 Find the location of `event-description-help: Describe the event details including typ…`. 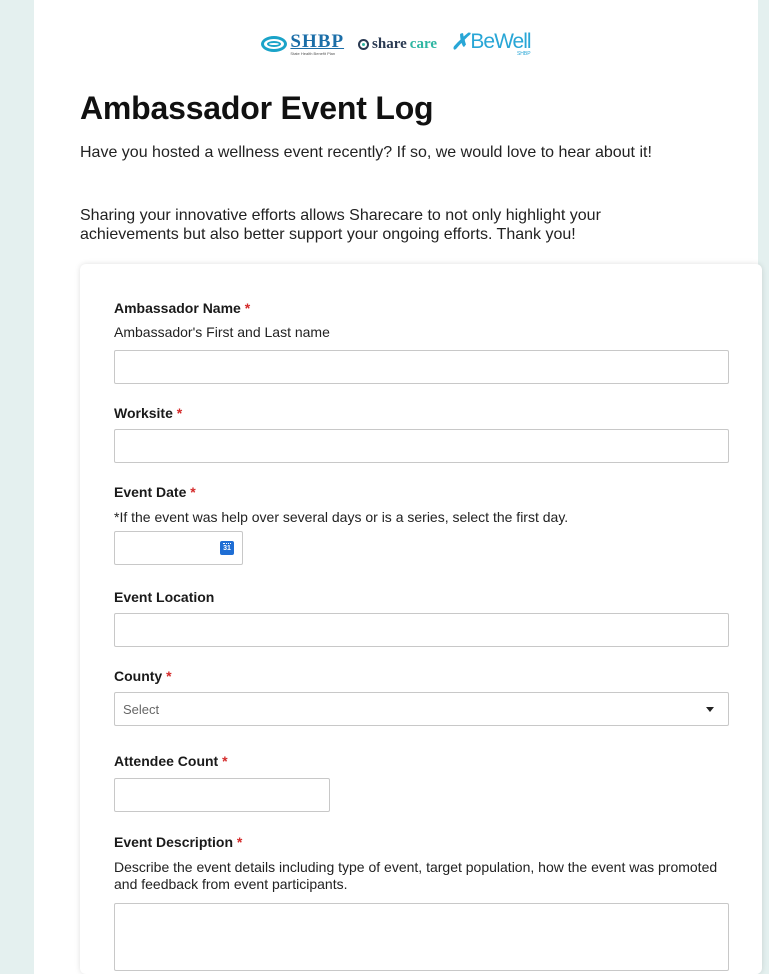

event-description-help: Describe the event details including typ… is located at coordinates (416, 875).